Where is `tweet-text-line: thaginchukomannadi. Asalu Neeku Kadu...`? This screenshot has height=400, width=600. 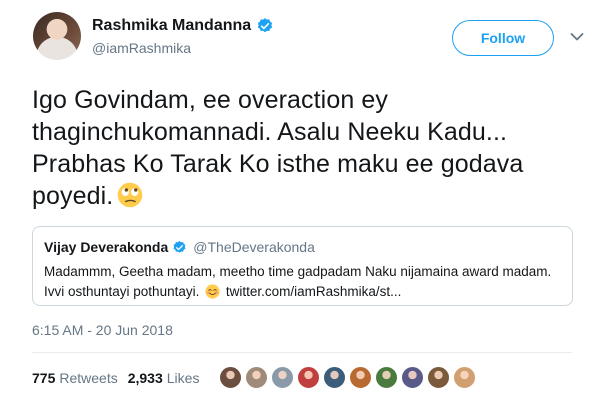 tweet-text-line: thaginchukomannadi. Asalu Neeku Kadu... is located at coordinates (270, 132).